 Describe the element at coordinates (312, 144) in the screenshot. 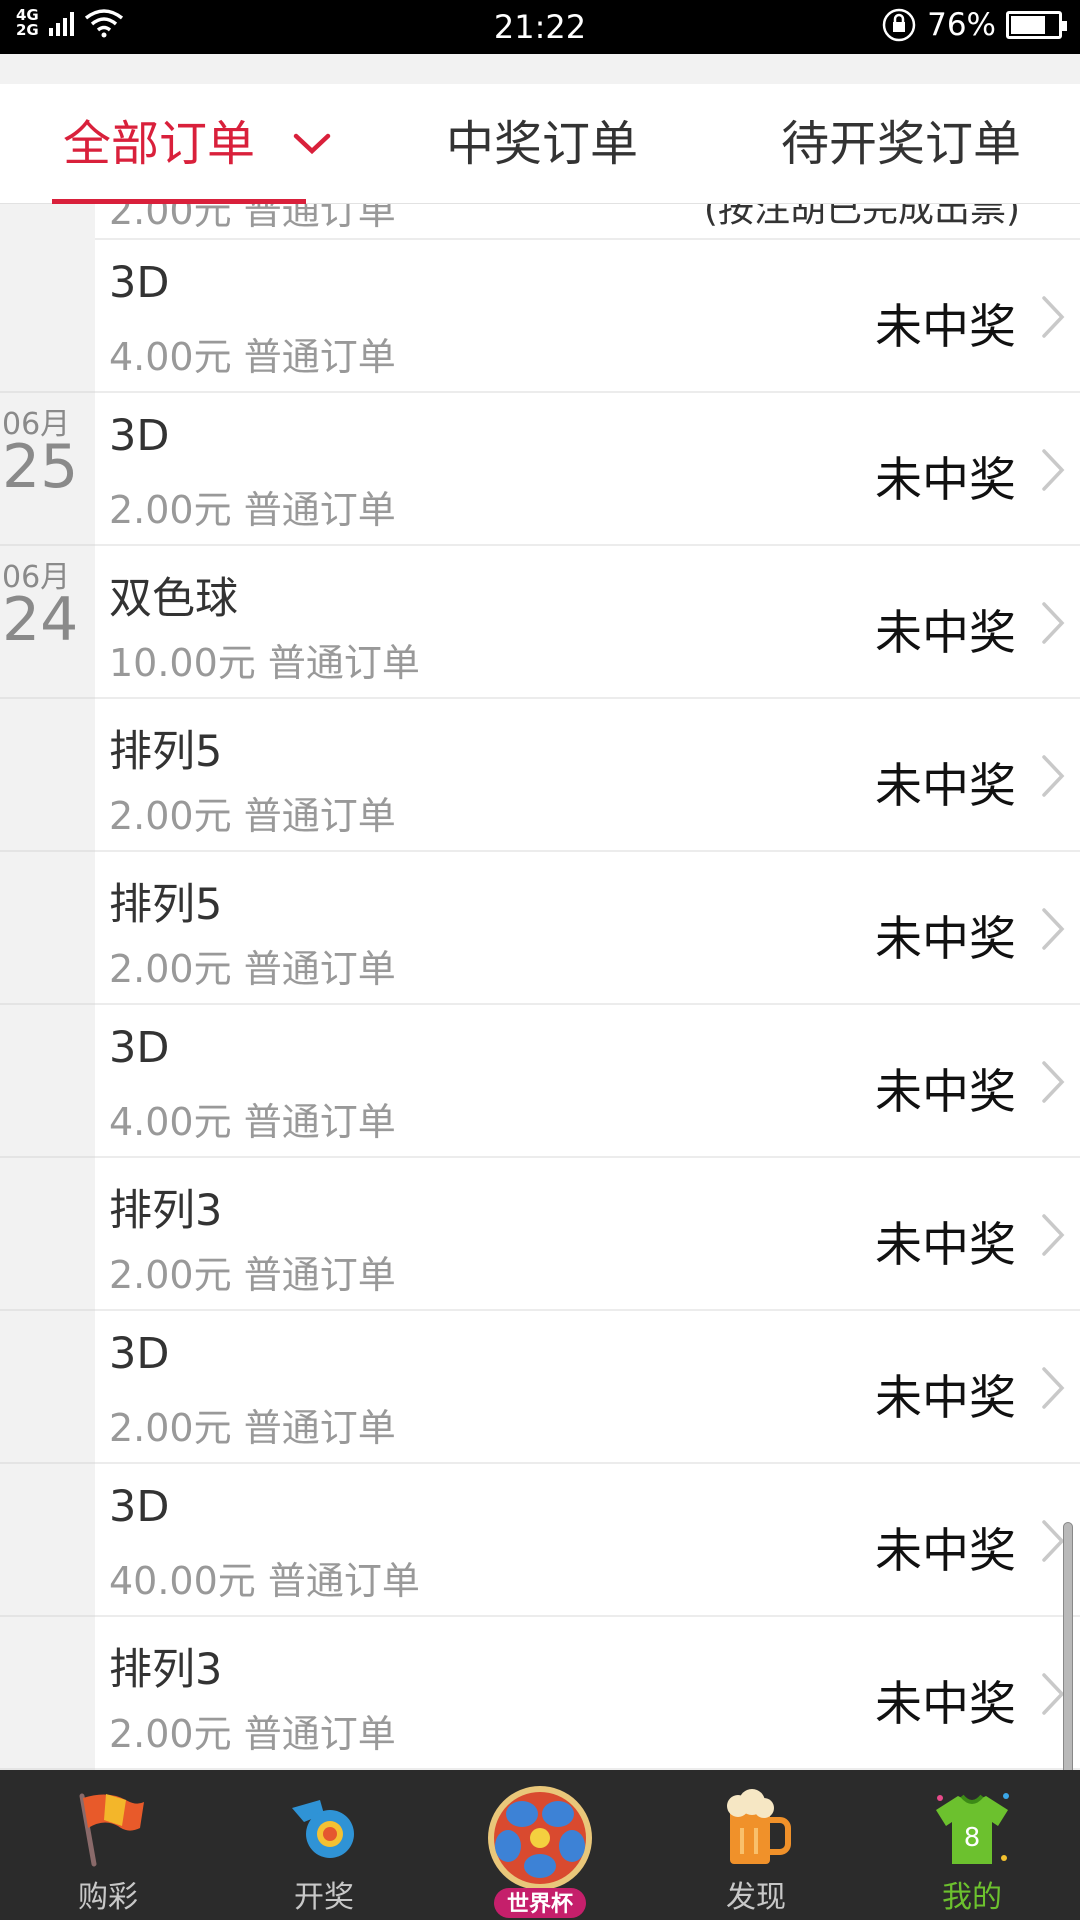

I see `chevron-down-icon` at that location.